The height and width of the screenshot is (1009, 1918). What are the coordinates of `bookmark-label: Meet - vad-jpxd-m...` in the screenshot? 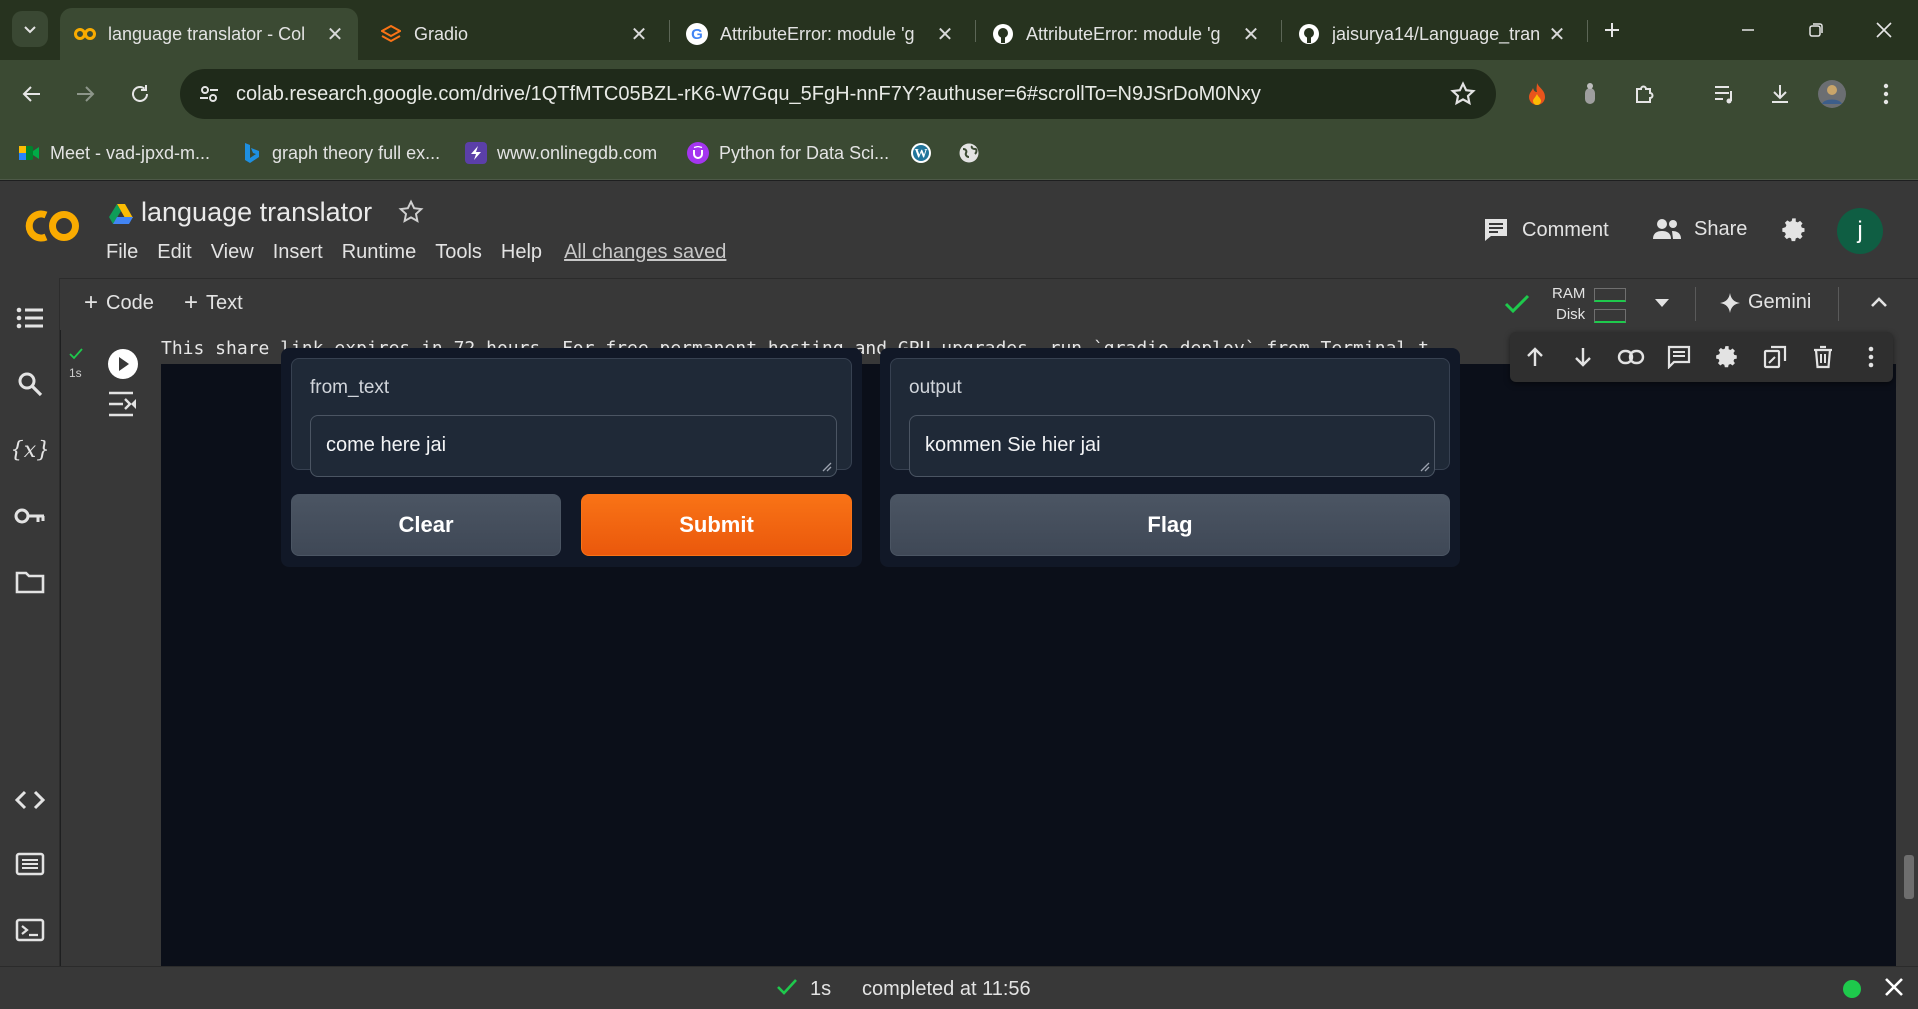 It's located at (130, 152).